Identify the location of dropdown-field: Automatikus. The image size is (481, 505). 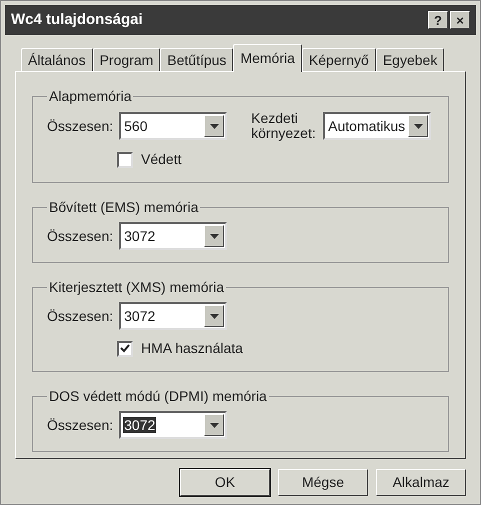
(377, 126).